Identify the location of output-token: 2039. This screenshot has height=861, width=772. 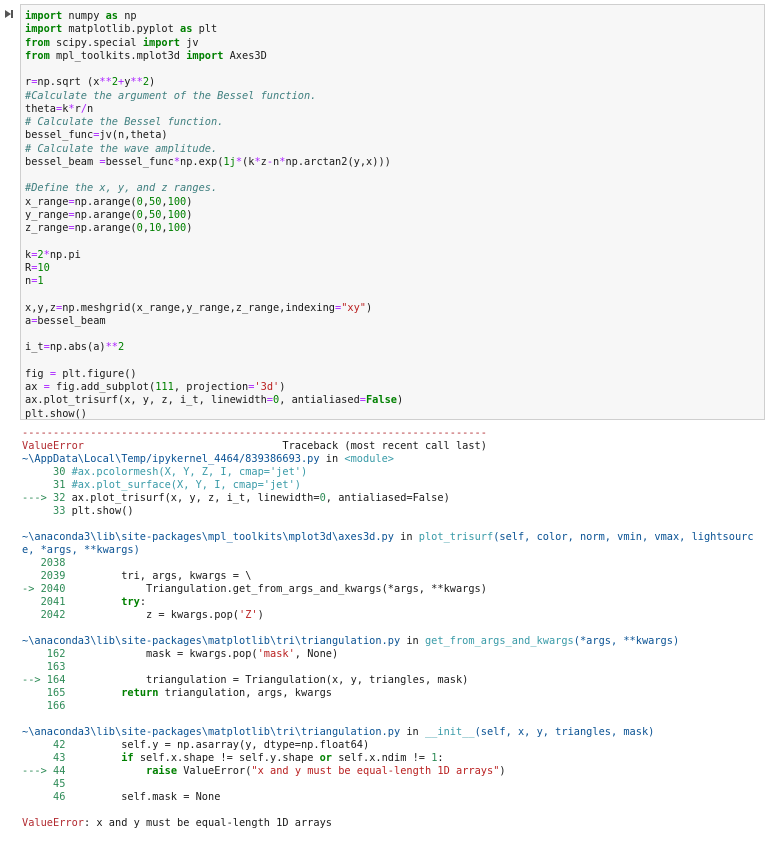
(47, 576).